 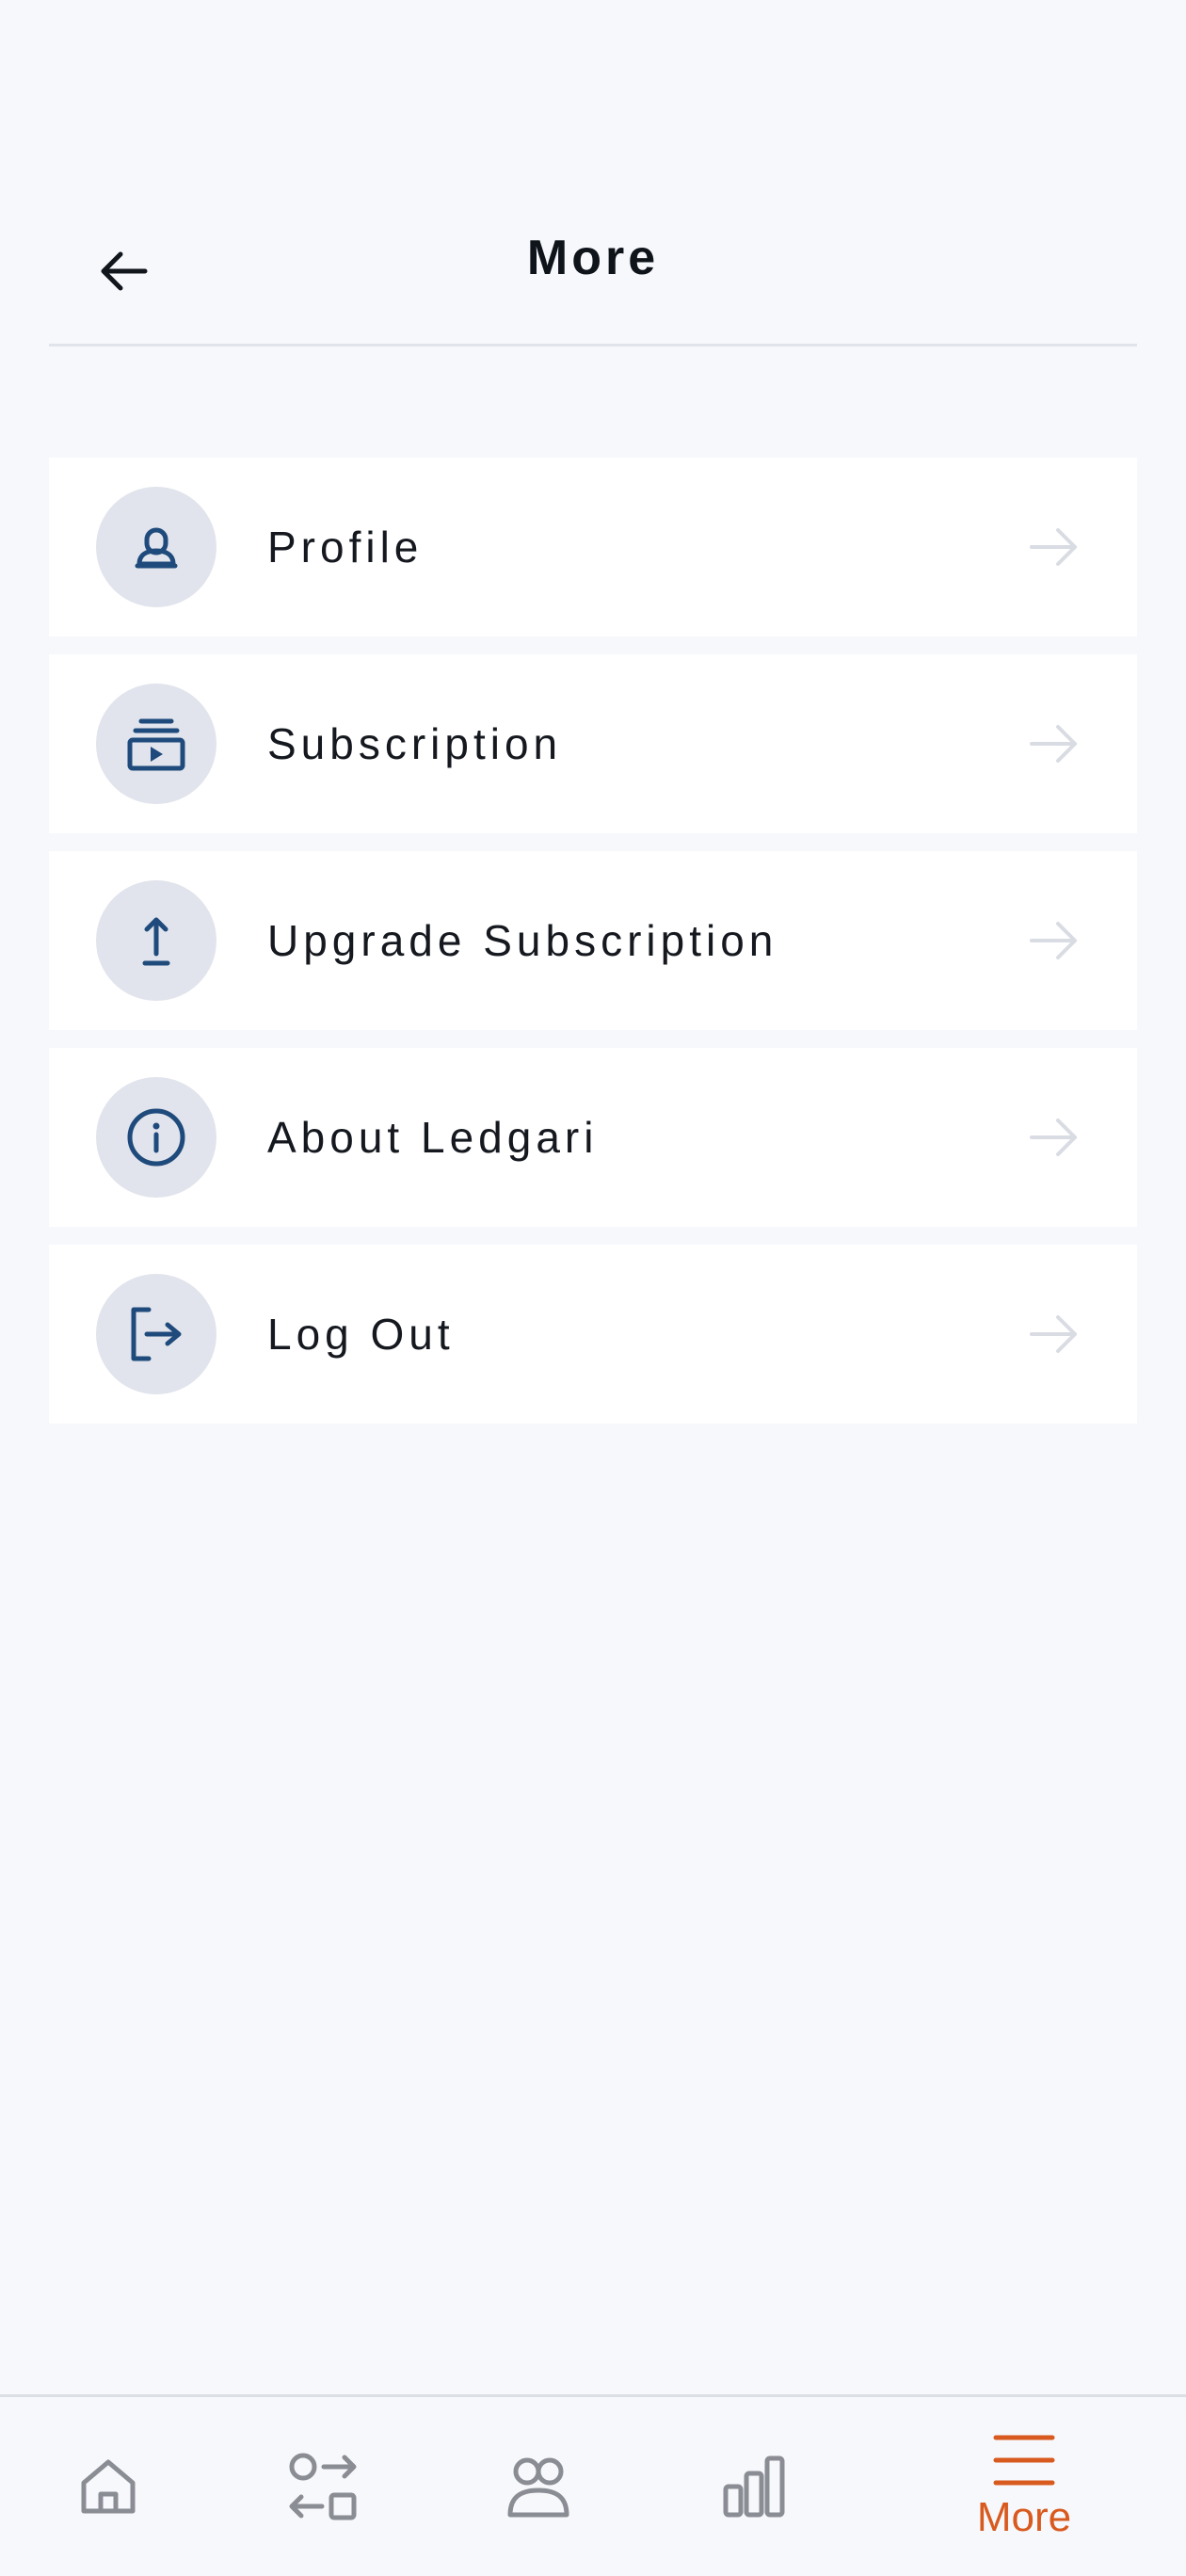 I want to click on header: More, so click(x=593, y=271).